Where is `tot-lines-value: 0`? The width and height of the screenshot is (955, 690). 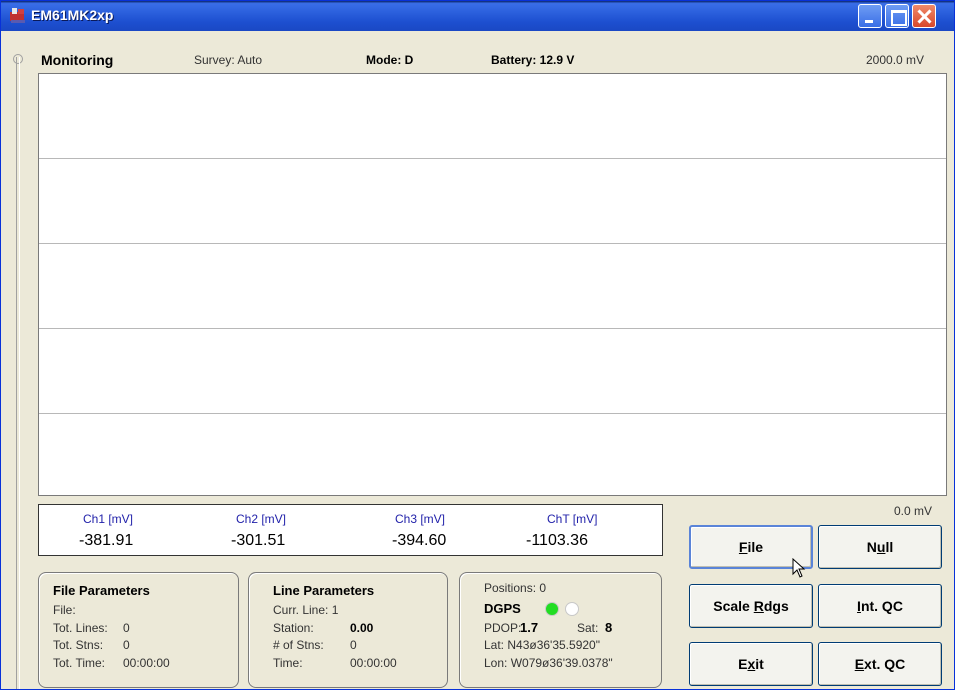 tot-lines-value: 0 is located at coordinates (126, 628).